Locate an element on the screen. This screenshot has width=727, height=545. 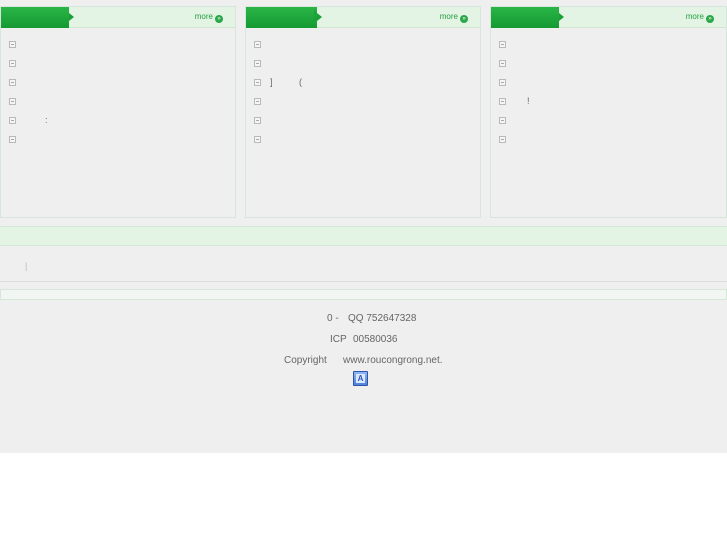
list-item-text: ] is located at coordinates (271, 82).